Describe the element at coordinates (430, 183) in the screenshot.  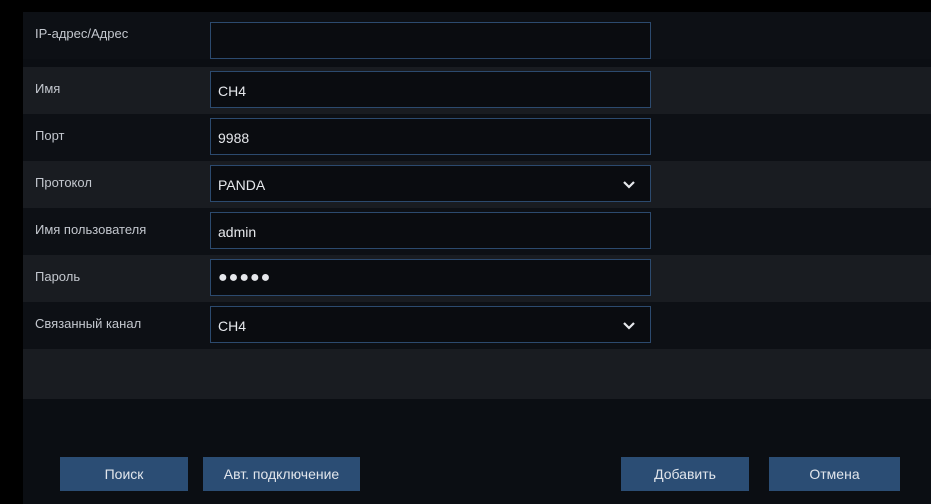
I see `protocol-select: PANDA` at that location.